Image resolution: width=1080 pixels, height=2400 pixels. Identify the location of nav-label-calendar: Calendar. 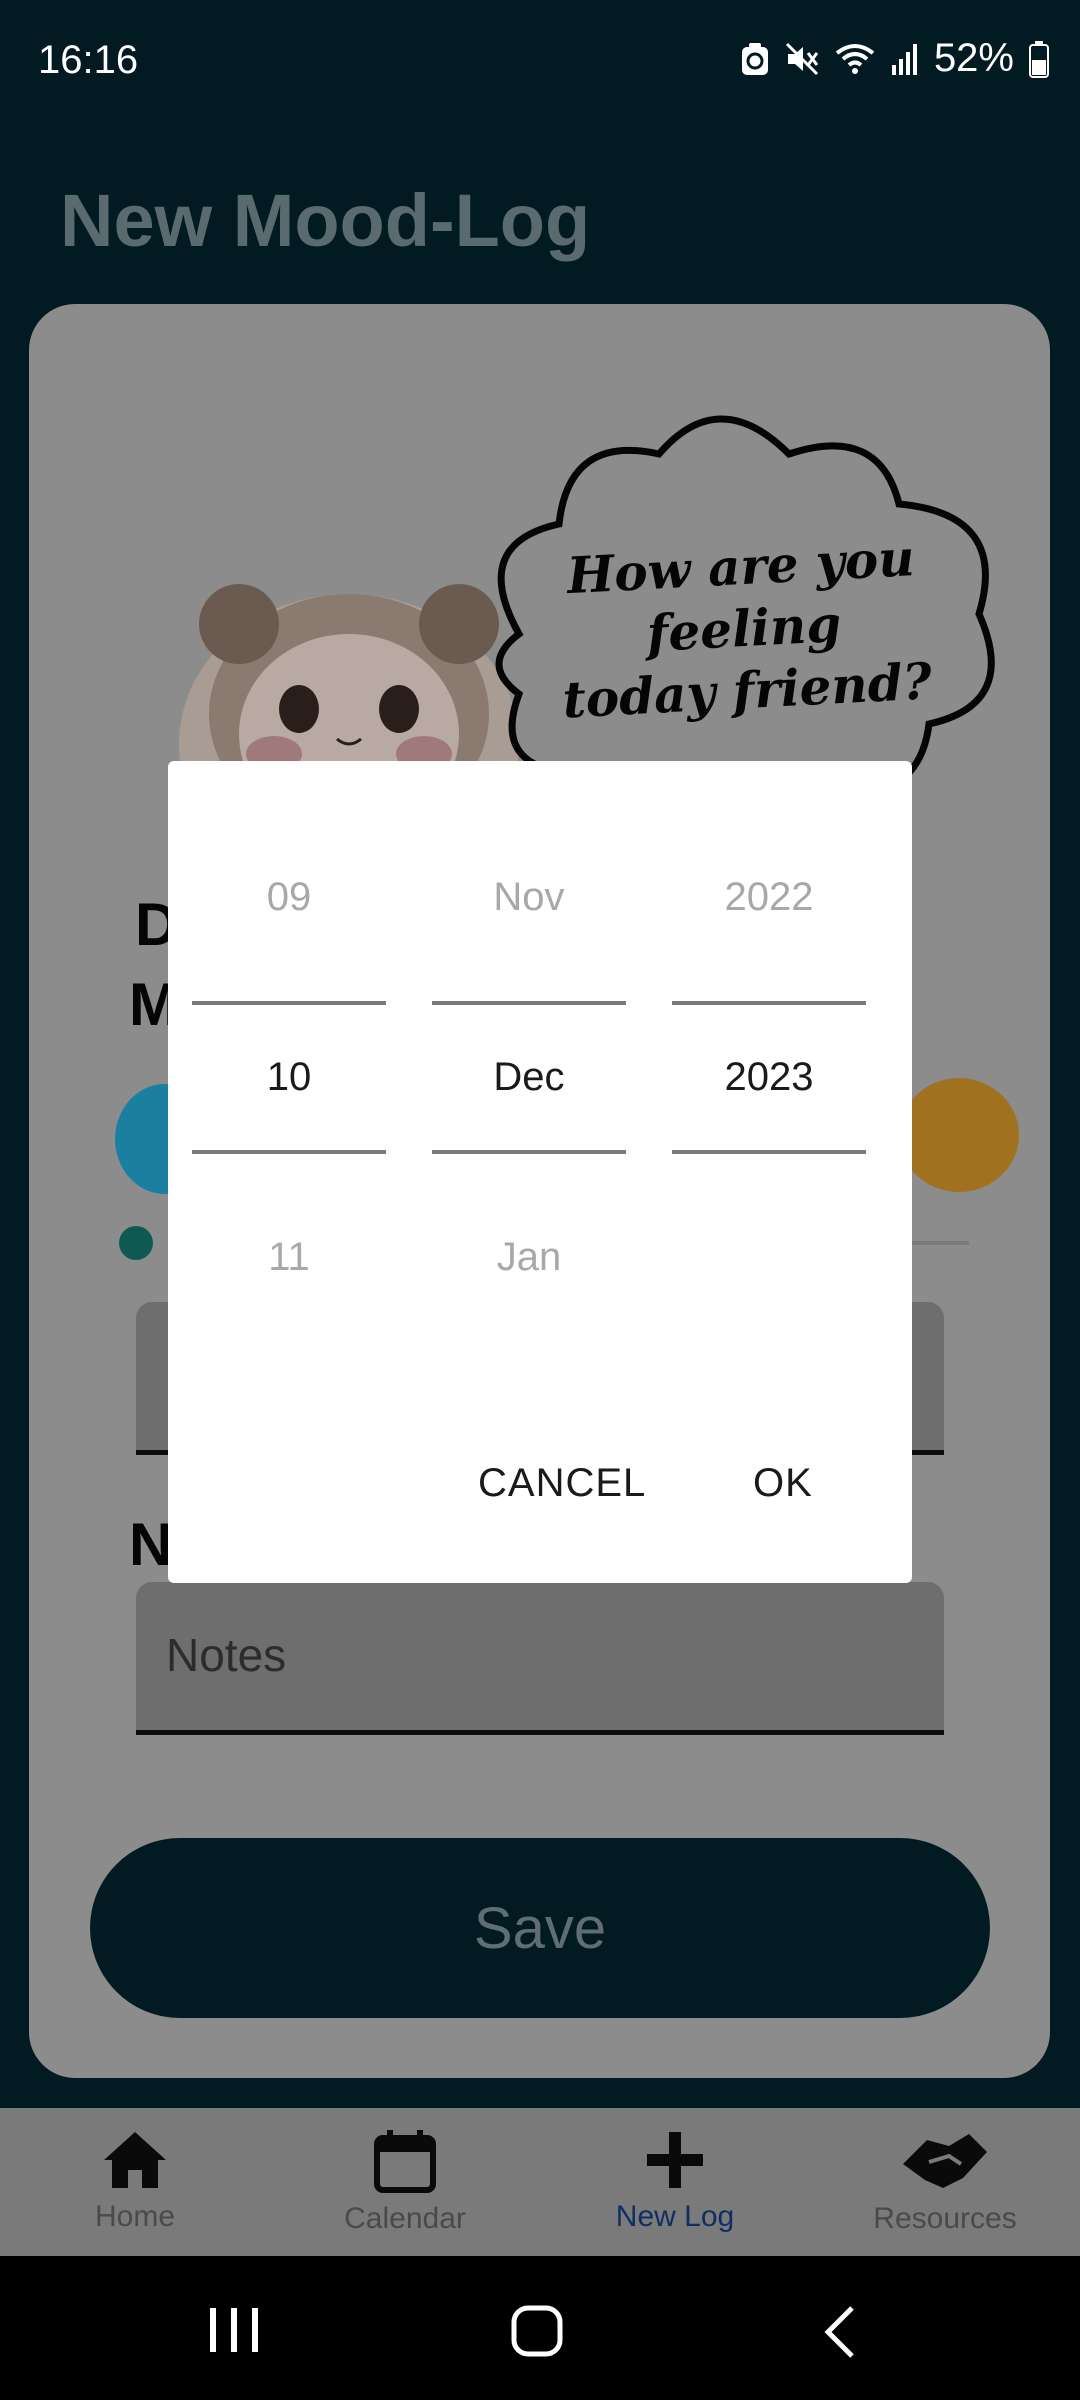
(405, 2218).